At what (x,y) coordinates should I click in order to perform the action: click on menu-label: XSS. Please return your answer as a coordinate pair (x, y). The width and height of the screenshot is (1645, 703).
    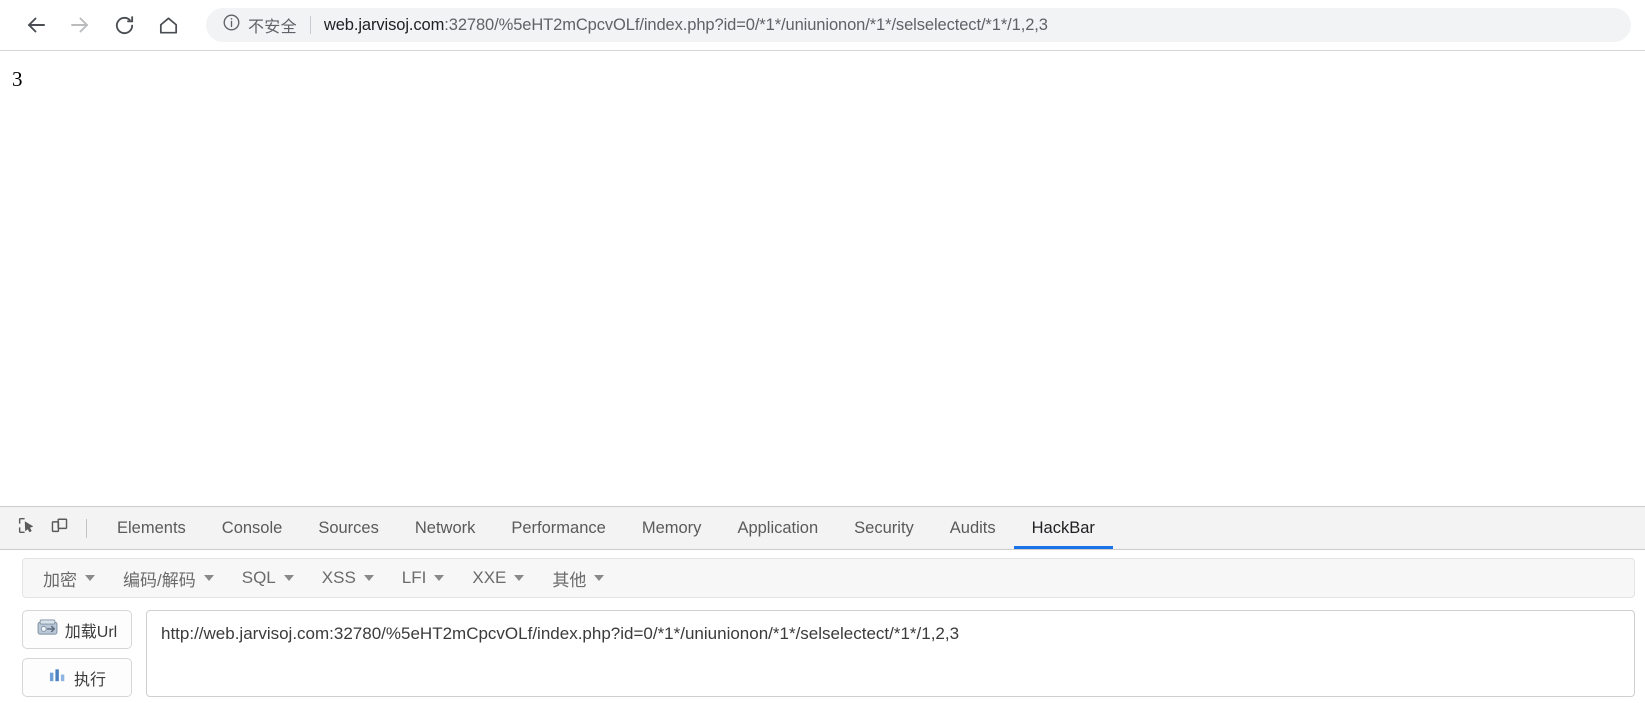
    Looking at the image, I should click on (338, 577).